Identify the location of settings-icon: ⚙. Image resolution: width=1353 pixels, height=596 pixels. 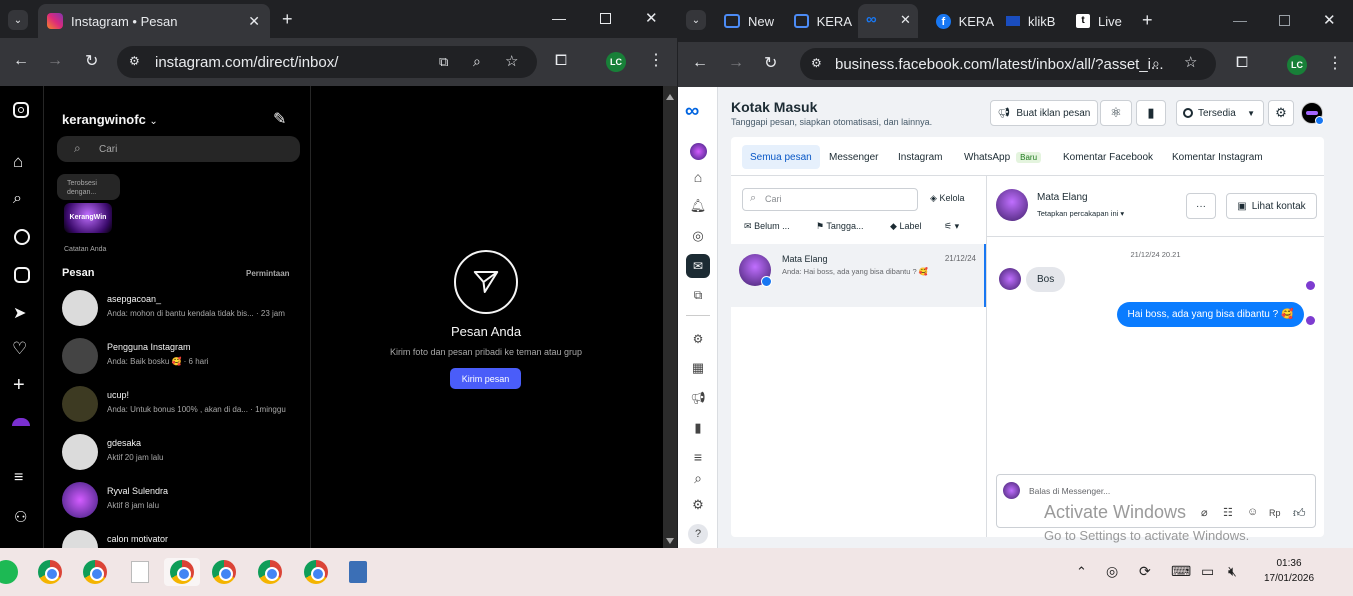
(698, 505).